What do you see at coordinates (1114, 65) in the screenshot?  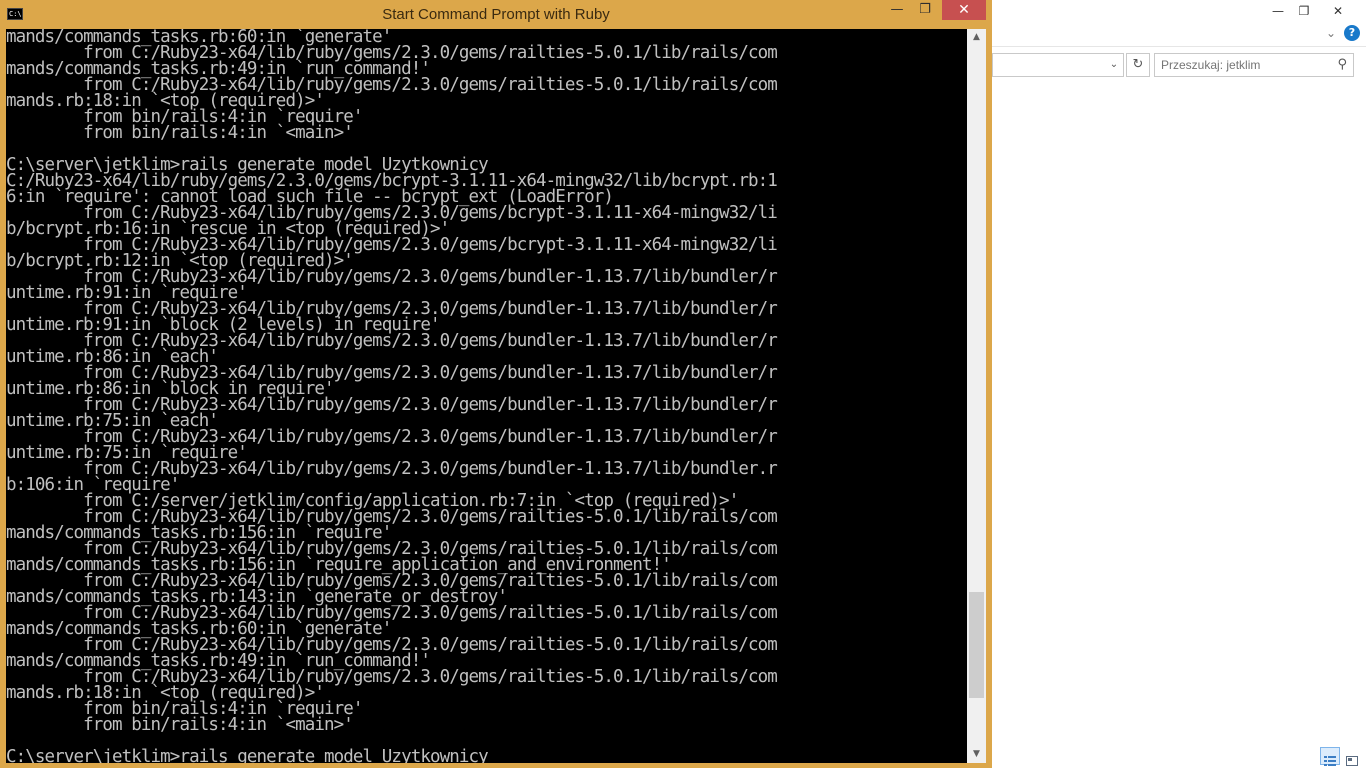 I see `address-dropdown-icon: ⌄` at bounding box center [1114, 65].